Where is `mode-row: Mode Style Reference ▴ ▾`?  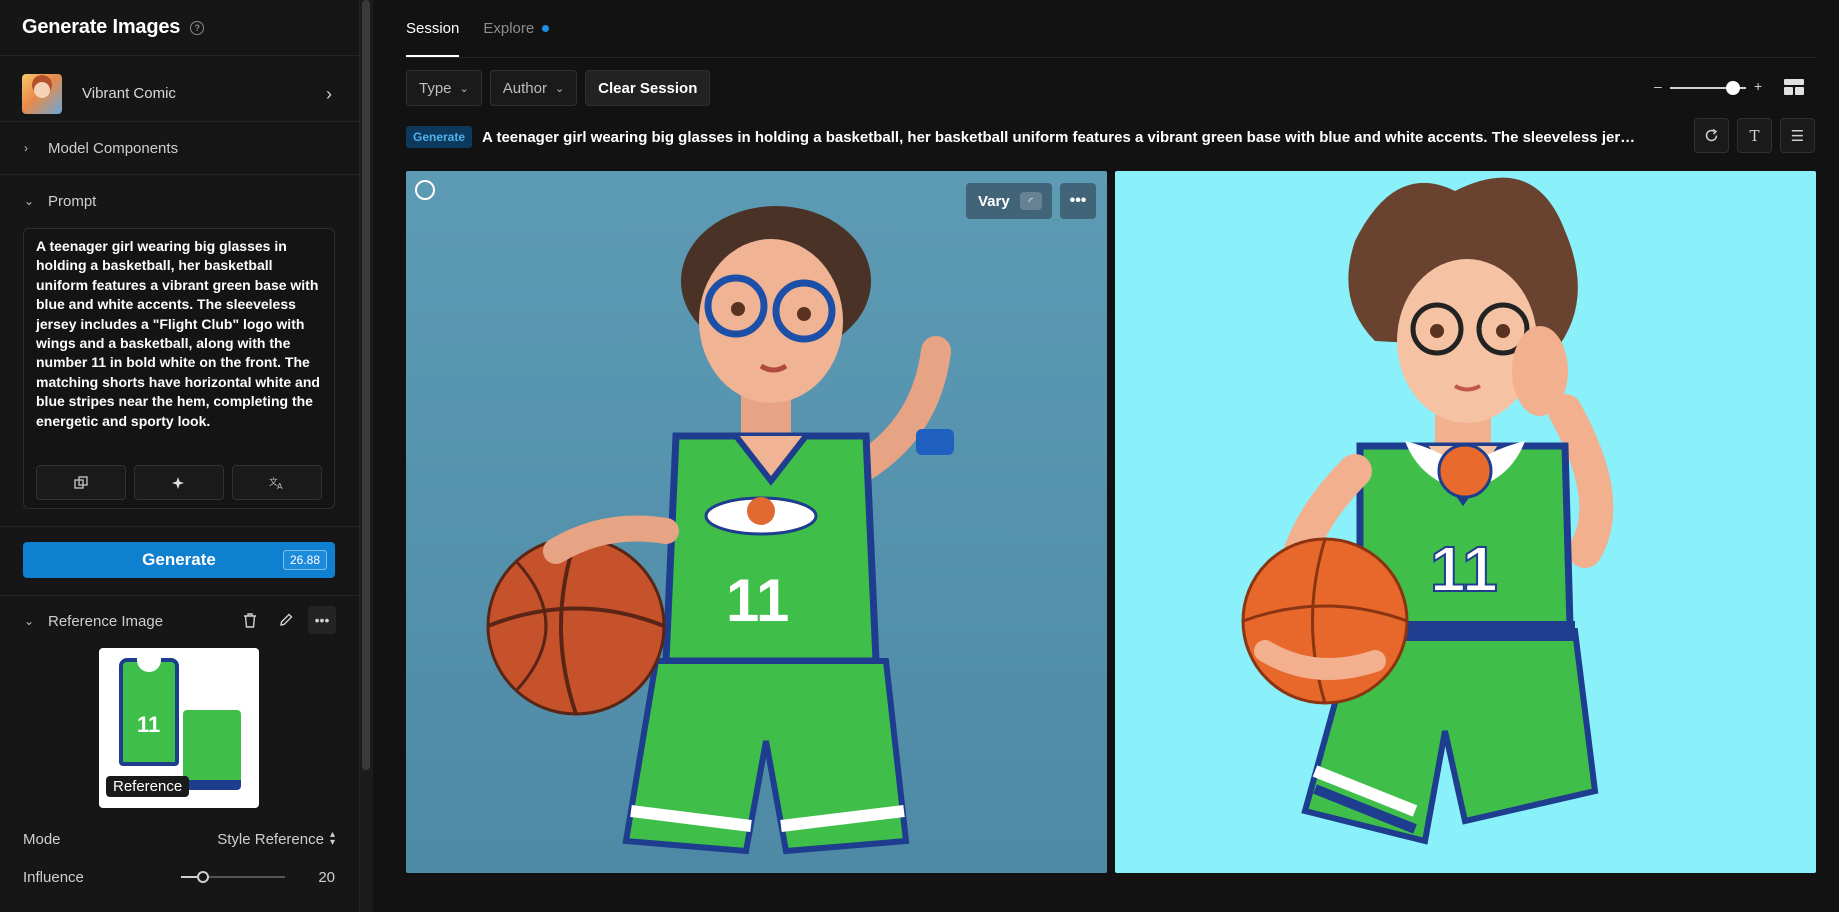 mode-row: Mode Style Reference ▴ ▾ is located at coordinates (179, 839).